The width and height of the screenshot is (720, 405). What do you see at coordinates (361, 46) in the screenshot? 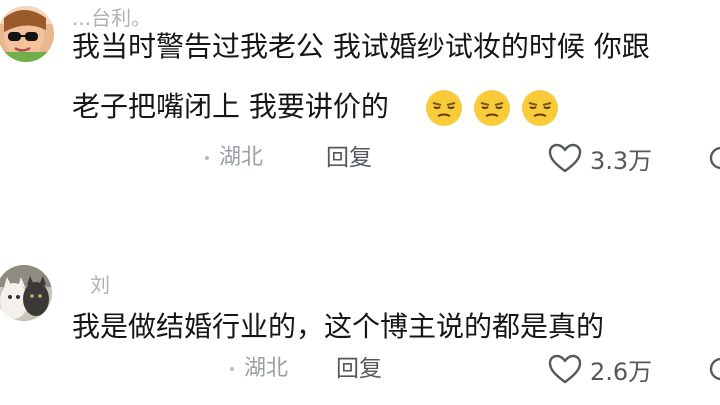
I see `comment-text-line-1: 我当时警告过我老公 我试婚纱试妆的时候 你跟` at bounding box center [361, 46].